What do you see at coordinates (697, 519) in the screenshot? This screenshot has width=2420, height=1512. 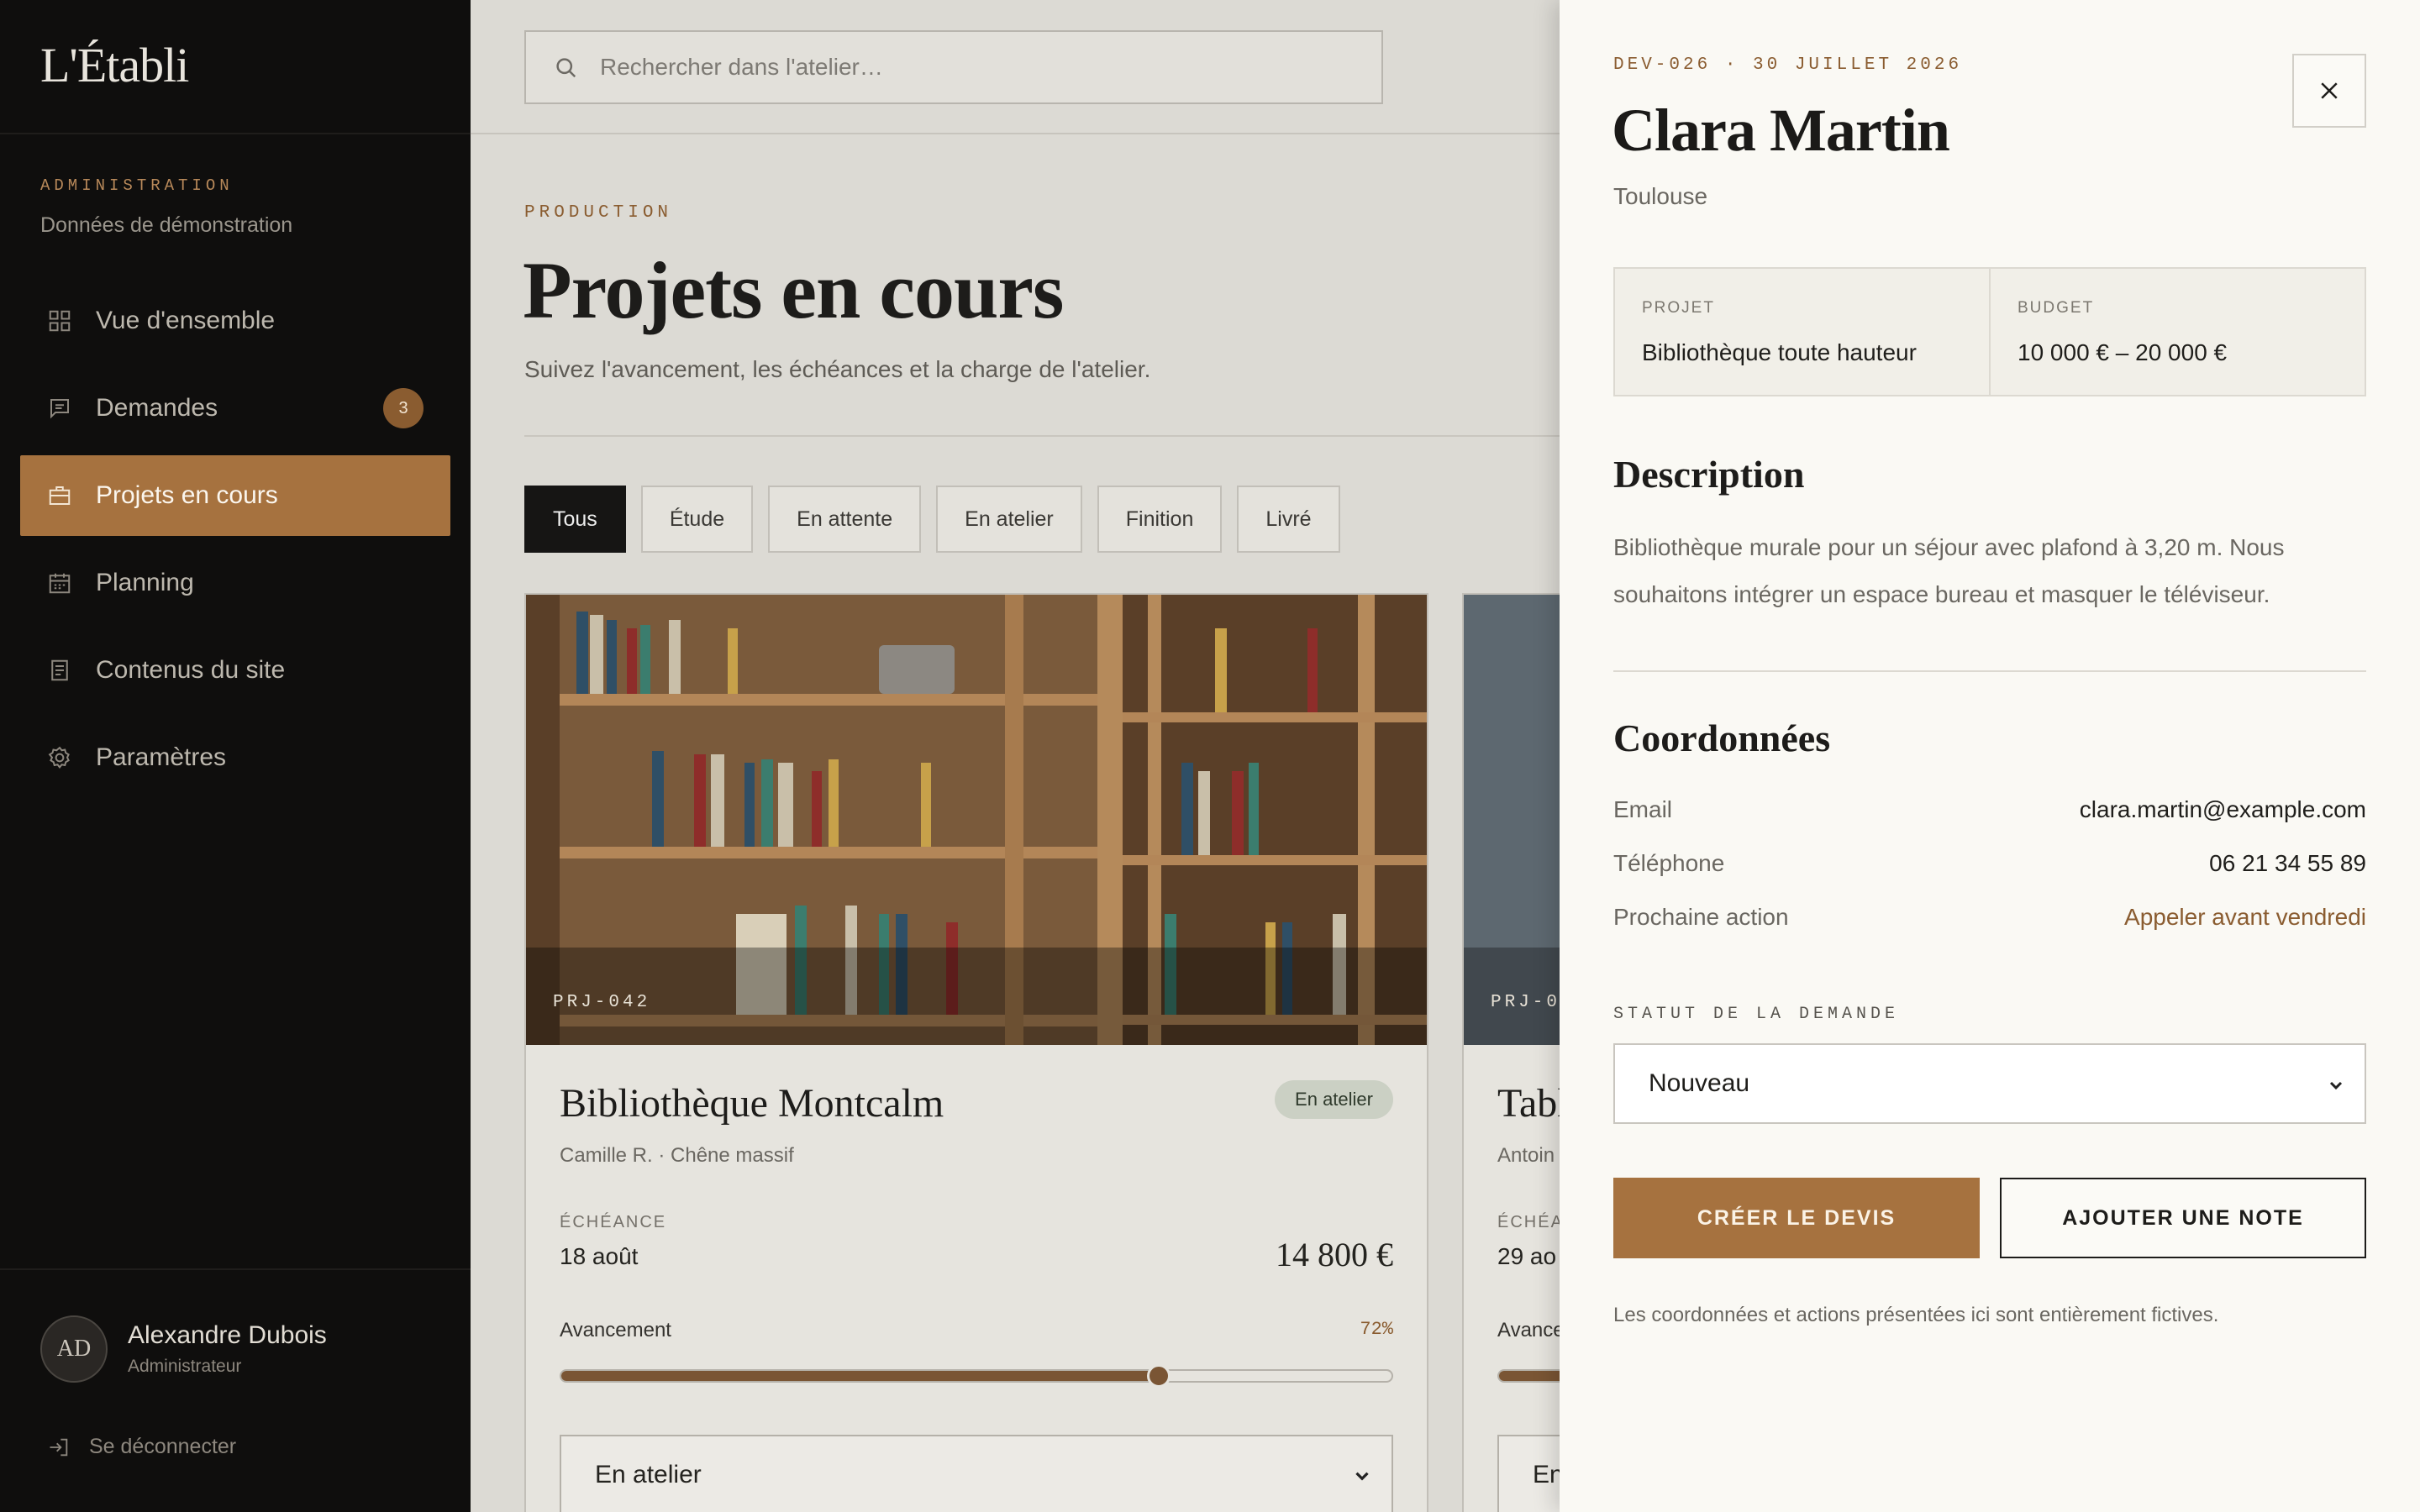 I see `filter-study: Étude` at bounding box center [697, 519].